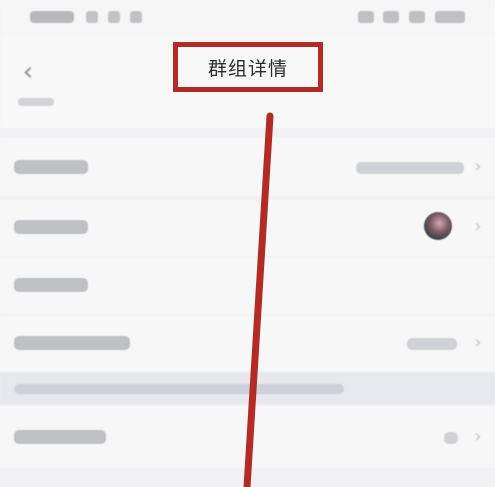 This screenshot has width=495, height=487. I want to click on divider, so click(247, 477).